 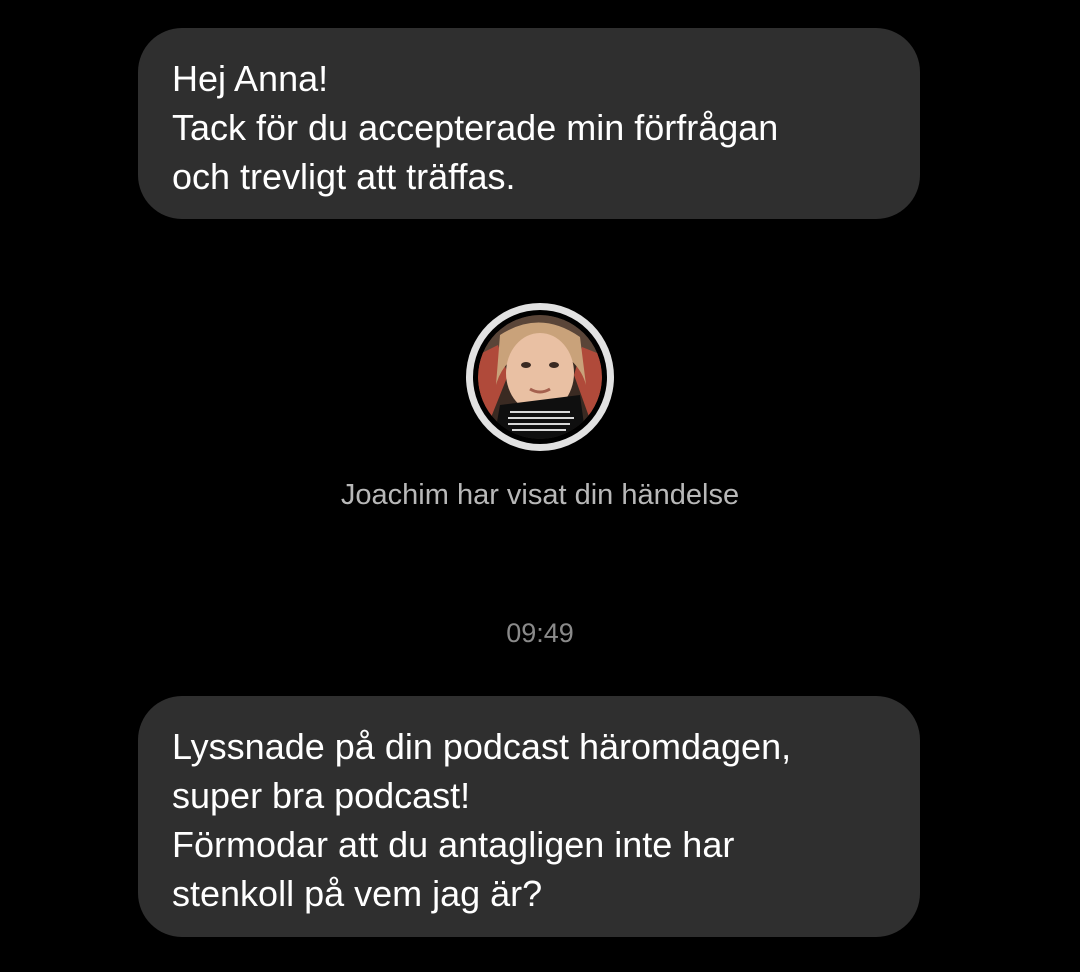 I want to click on message-text-line: super bra podcast!, so click(x=321, y=795).